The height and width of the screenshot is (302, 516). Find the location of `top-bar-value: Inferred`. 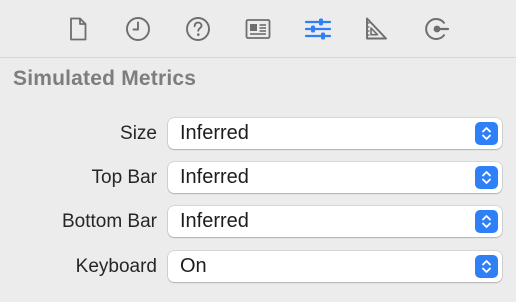

top-bar-value: Inferred is located at coordinates (214, 177).